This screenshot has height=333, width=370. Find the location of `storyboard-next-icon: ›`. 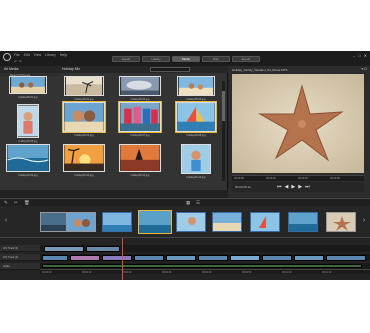

storyboard-next-icon: › is located at coordinates (364, 221).